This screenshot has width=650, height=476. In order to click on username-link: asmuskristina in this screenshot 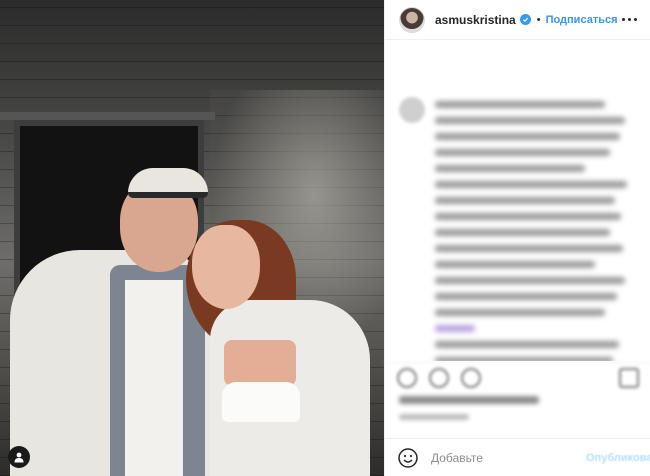, I will do `click(475, 20)`.